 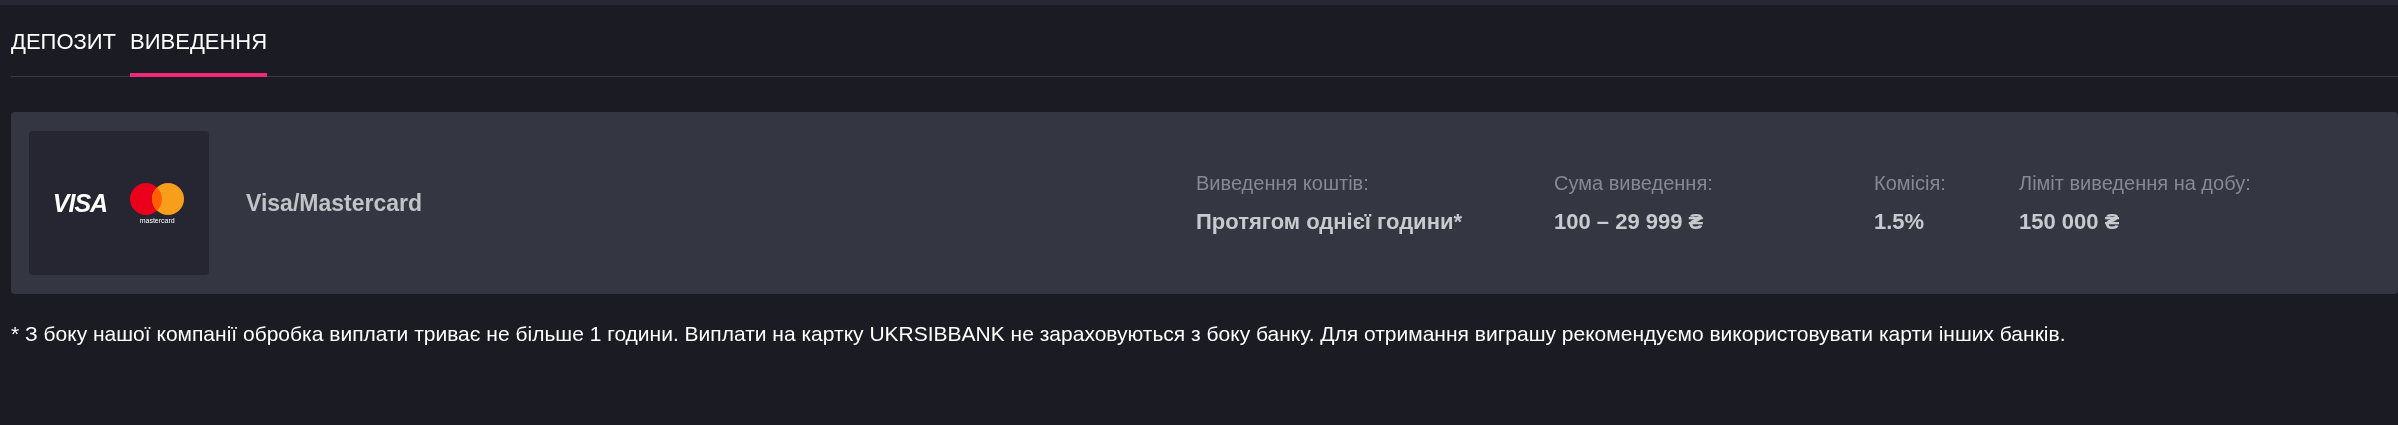 What do you see at coordinates (1899, 221) in the screenshot?
I see `detail-value: 1.5%` at bounding box center [1899, 221].